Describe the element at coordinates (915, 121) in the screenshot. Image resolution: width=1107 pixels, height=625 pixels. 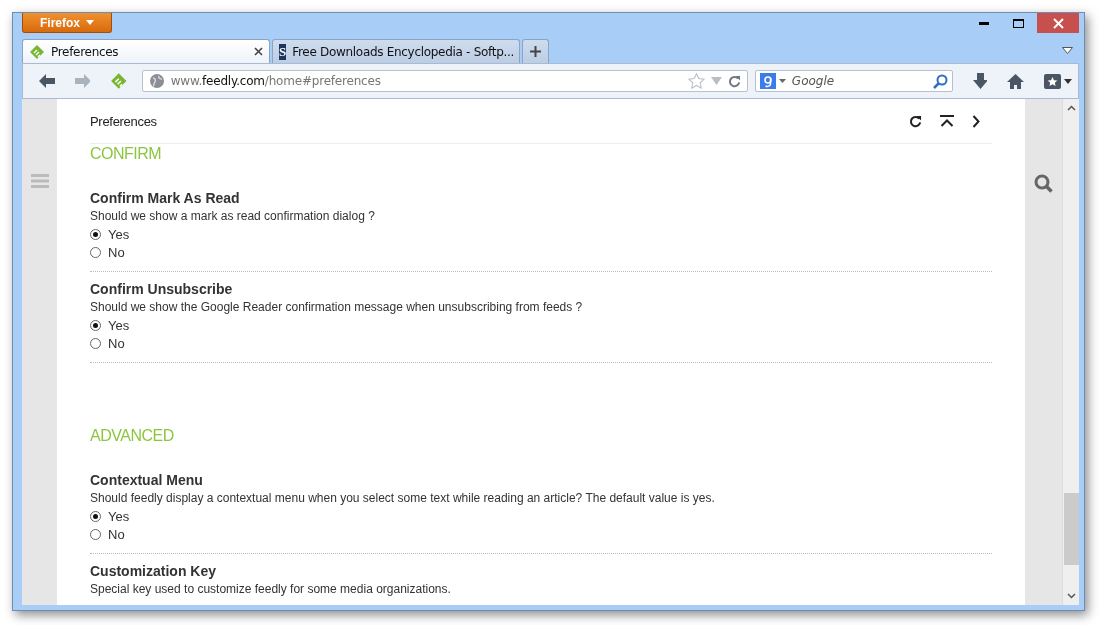
I see `refresh-icon` at that location.